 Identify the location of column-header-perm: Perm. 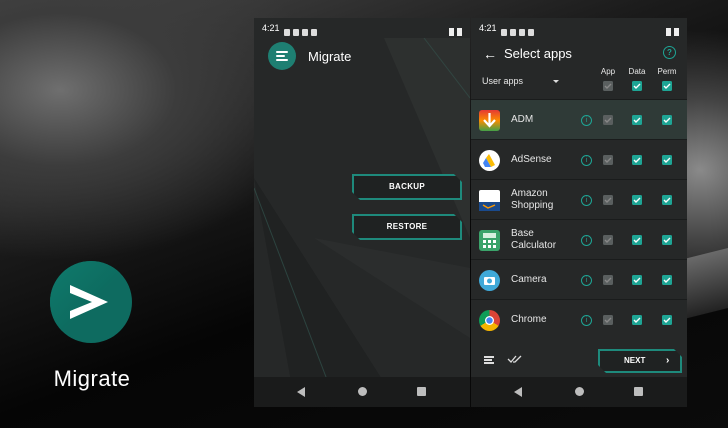
(667, 71).